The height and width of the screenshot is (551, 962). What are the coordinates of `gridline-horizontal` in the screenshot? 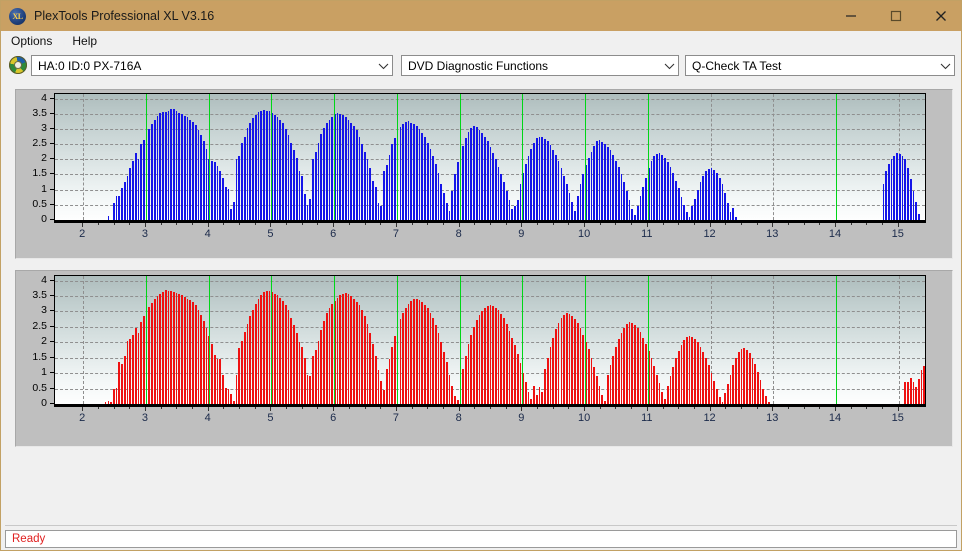 It's located at (490, 114).